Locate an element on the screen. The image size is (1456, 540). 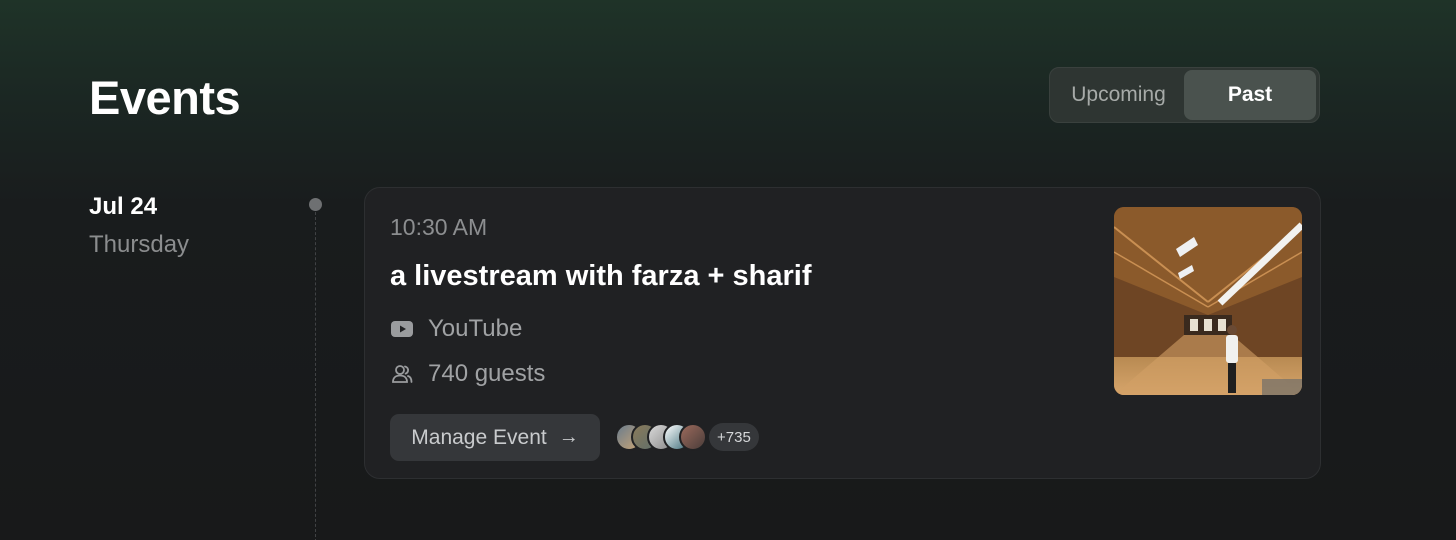
guest-overflow-count: +735 is located at coordinates (734, 437).